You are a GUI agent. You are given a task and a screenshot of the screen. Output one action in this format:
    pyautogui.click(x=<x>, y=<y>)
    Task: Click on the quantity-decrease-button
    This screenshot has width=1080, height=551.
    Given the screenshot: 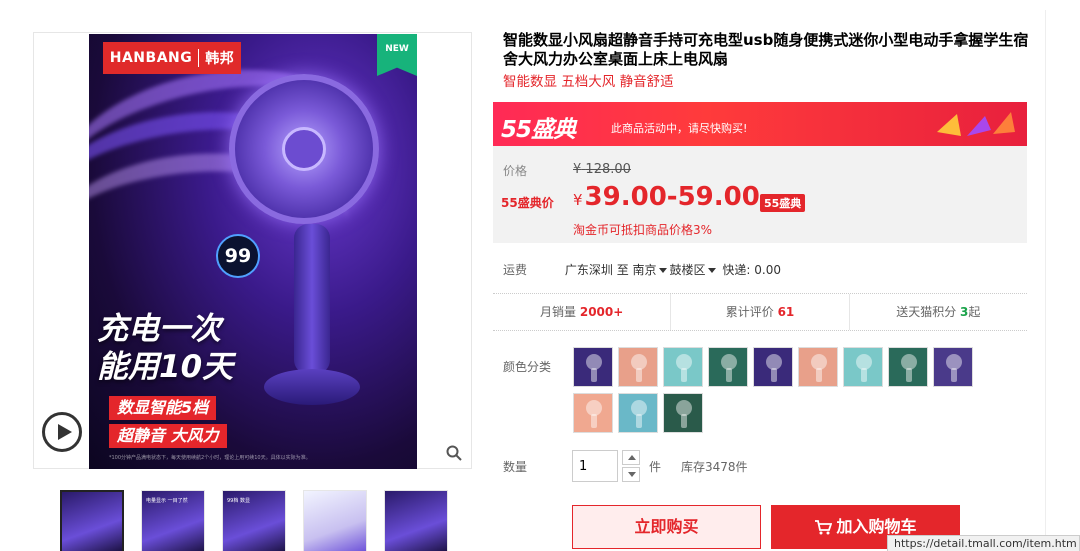 What is the action you would take?
    pyautogui.click(x=631, y=474)
    